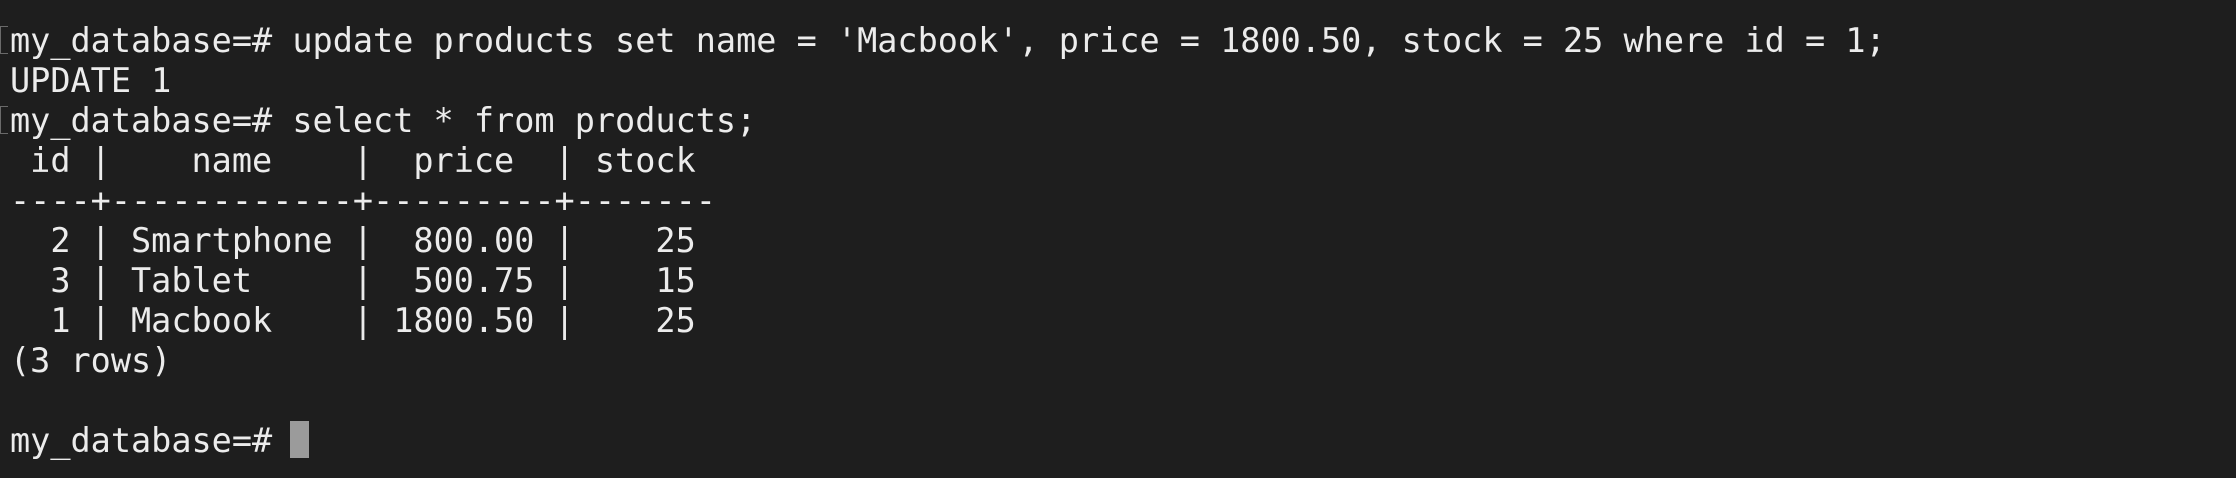 The height and width of the screenshot is (478, 2236). Describe the element at coordinates (353, 240) in the screenshot. I see `table-row: 2 | Smartphone | 800.00 | 25` at that location.